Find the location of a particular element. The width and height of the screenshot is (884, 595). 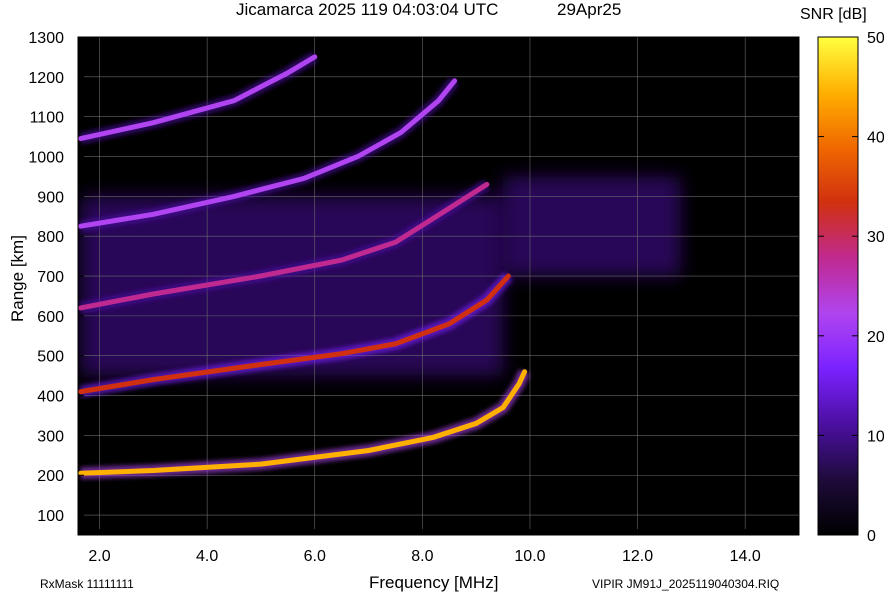

x-tick-label: 14.0 is located at coordinates (745, 556).